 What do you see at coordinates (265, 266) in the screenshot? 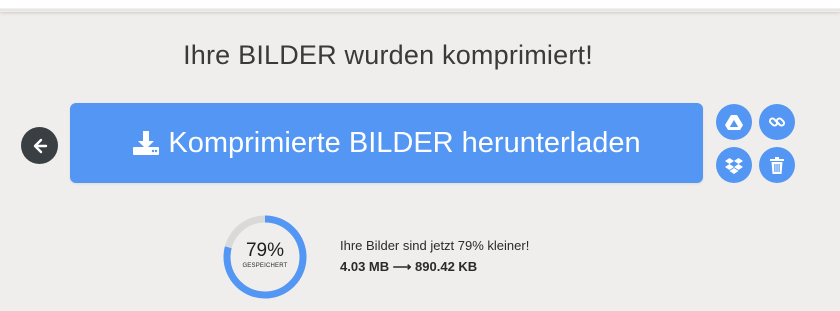
I see `saved-label: GESPEICHERT` at bounding box center [265, 266].